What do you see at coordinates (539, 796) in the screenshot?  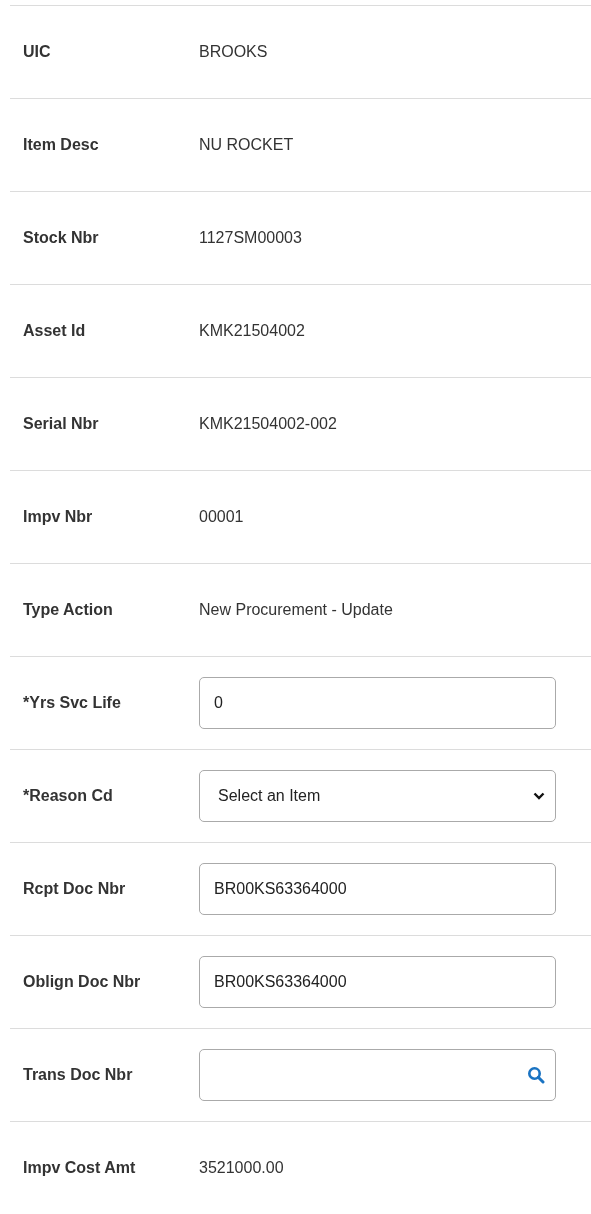 I see `chevron-down-icon` at bounding box center [539, 796].